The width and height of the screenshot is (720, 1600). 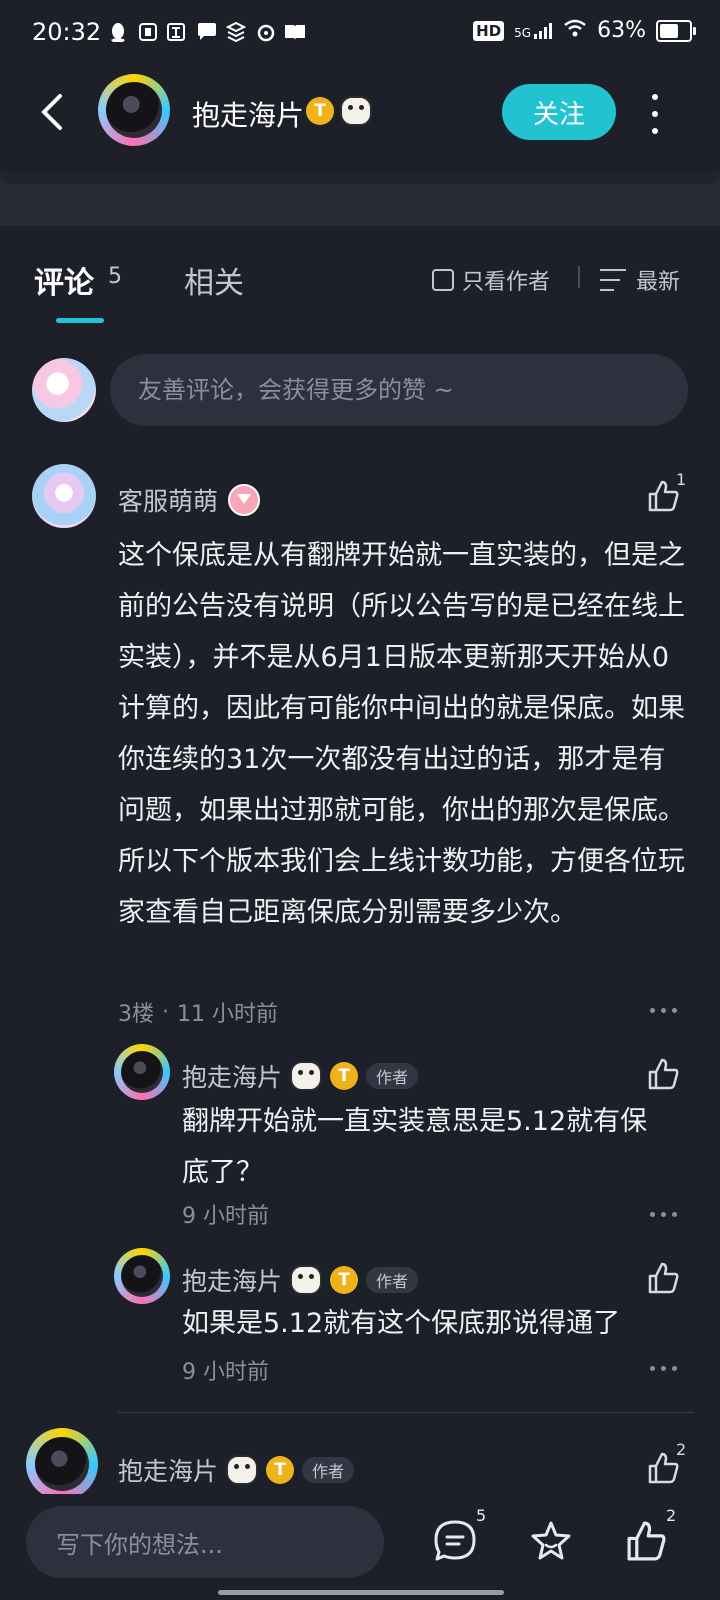 What do you see at coordinates (676, 30) in the screenshot?
I see `battery-icon` at bounding box center [676, 30].